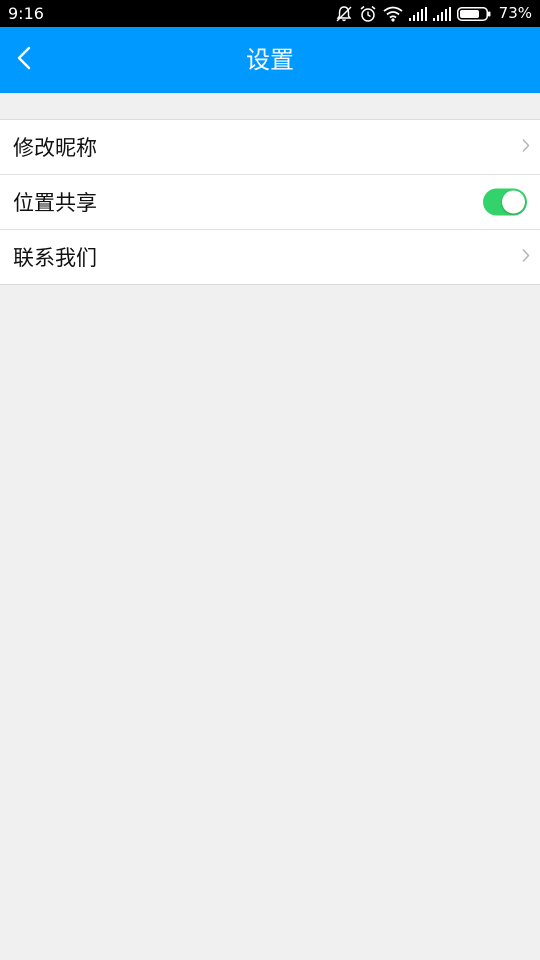  I want to click on settings-item-contact-us: 联系我们, so click(270, 256).